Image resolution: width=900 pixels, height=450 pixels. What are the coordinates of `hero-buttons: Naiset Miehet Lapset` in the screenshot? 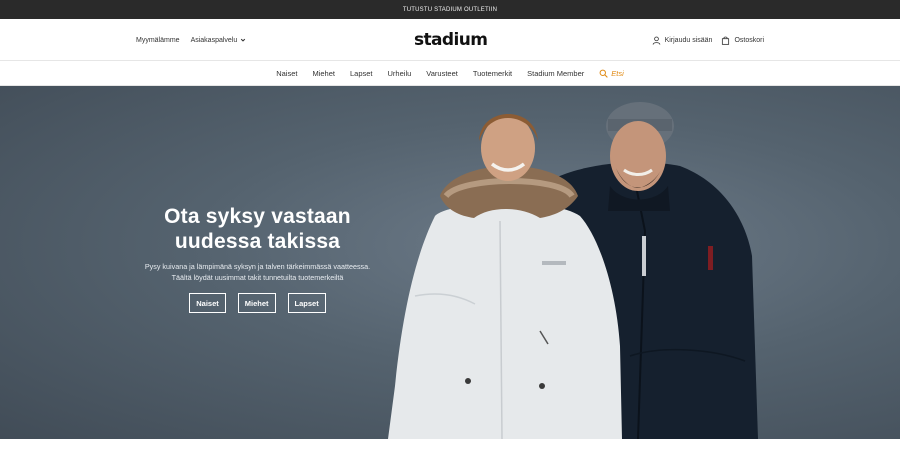 It's located at (257, 303).